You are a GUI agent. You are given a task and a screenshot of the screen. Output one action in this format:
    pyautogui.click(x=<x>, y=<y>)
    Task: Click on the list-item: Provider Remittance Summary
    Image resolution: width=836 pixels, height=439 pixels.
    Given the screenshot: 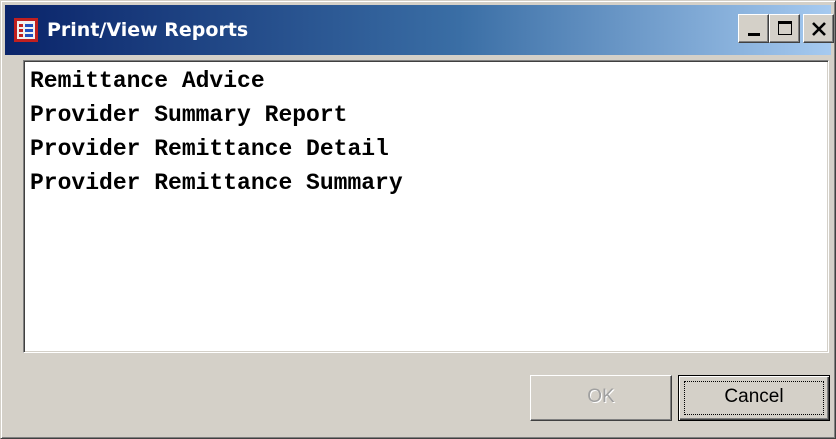 What is the action you would take?
    pyautogui.click(x=216, y=183)
    